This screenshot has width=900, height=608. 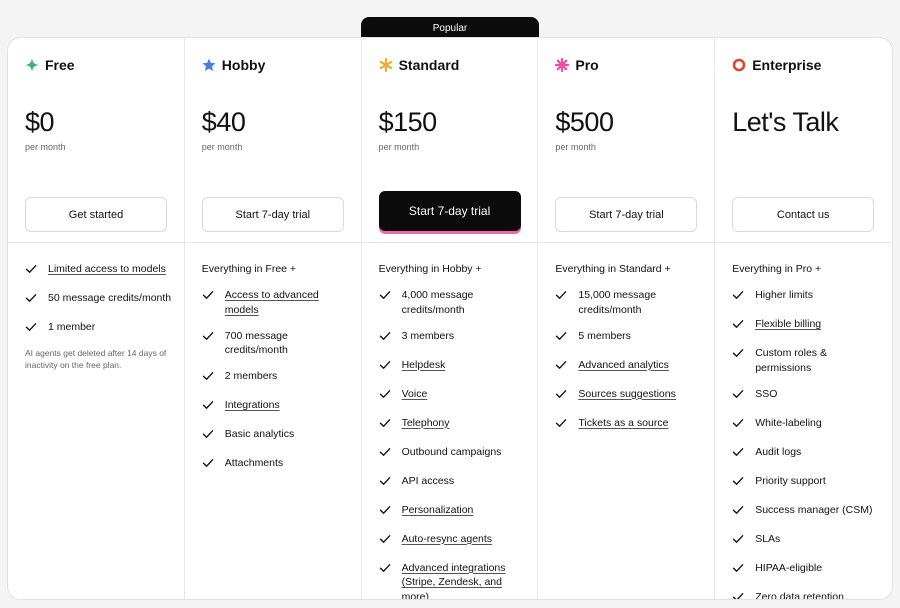 I want to click on feature-item: Sources suggestions, so click(x=629, y=396).